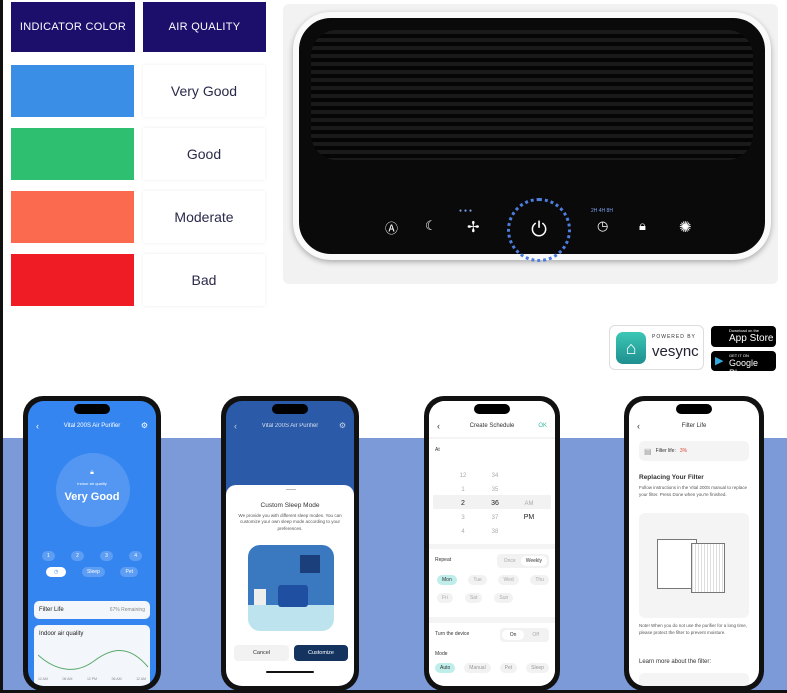 This screenshot has height=693, width=787. I want to click on at-label: At, so click(437, 450).